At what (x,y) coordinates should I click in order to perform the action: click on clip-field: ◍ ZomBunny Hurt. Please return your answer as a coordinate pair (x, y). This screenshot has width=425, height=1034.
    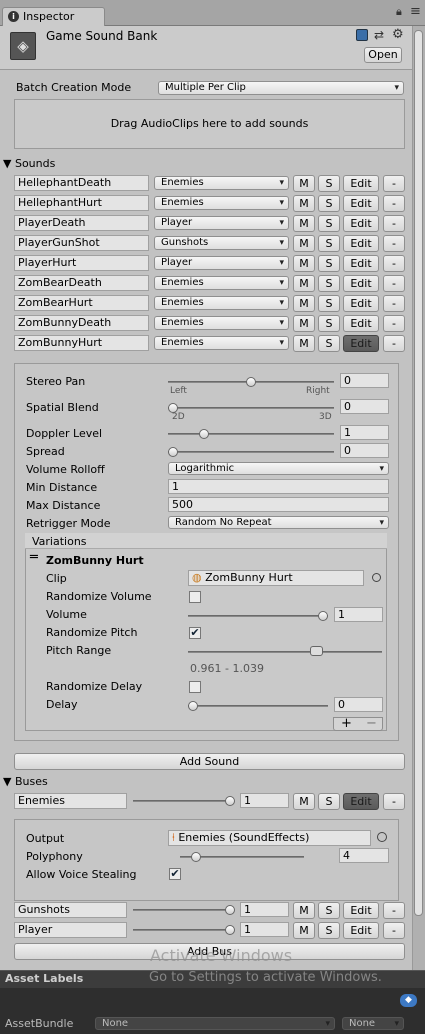
    Looking at the image, I should click on (276, 578).